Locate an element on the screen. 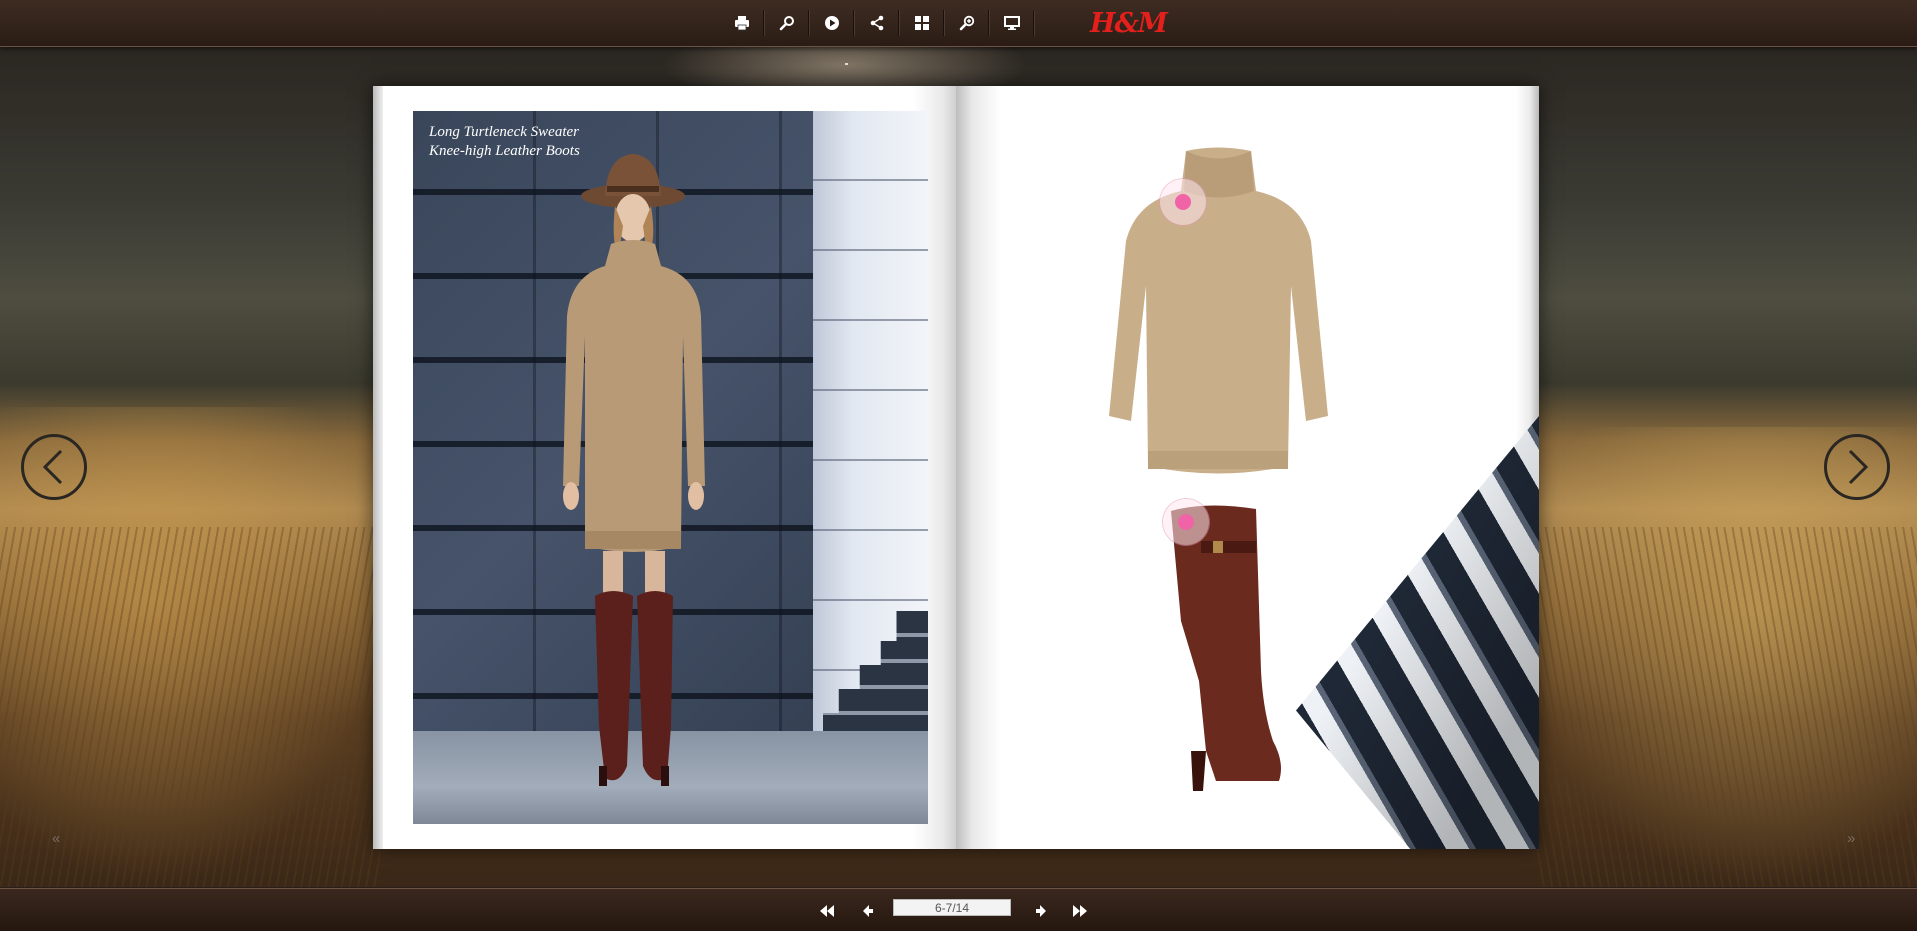 Image resolution: width=1917 pixels, height=931 pixels. scene-dot is located at coordinates (846, 64).